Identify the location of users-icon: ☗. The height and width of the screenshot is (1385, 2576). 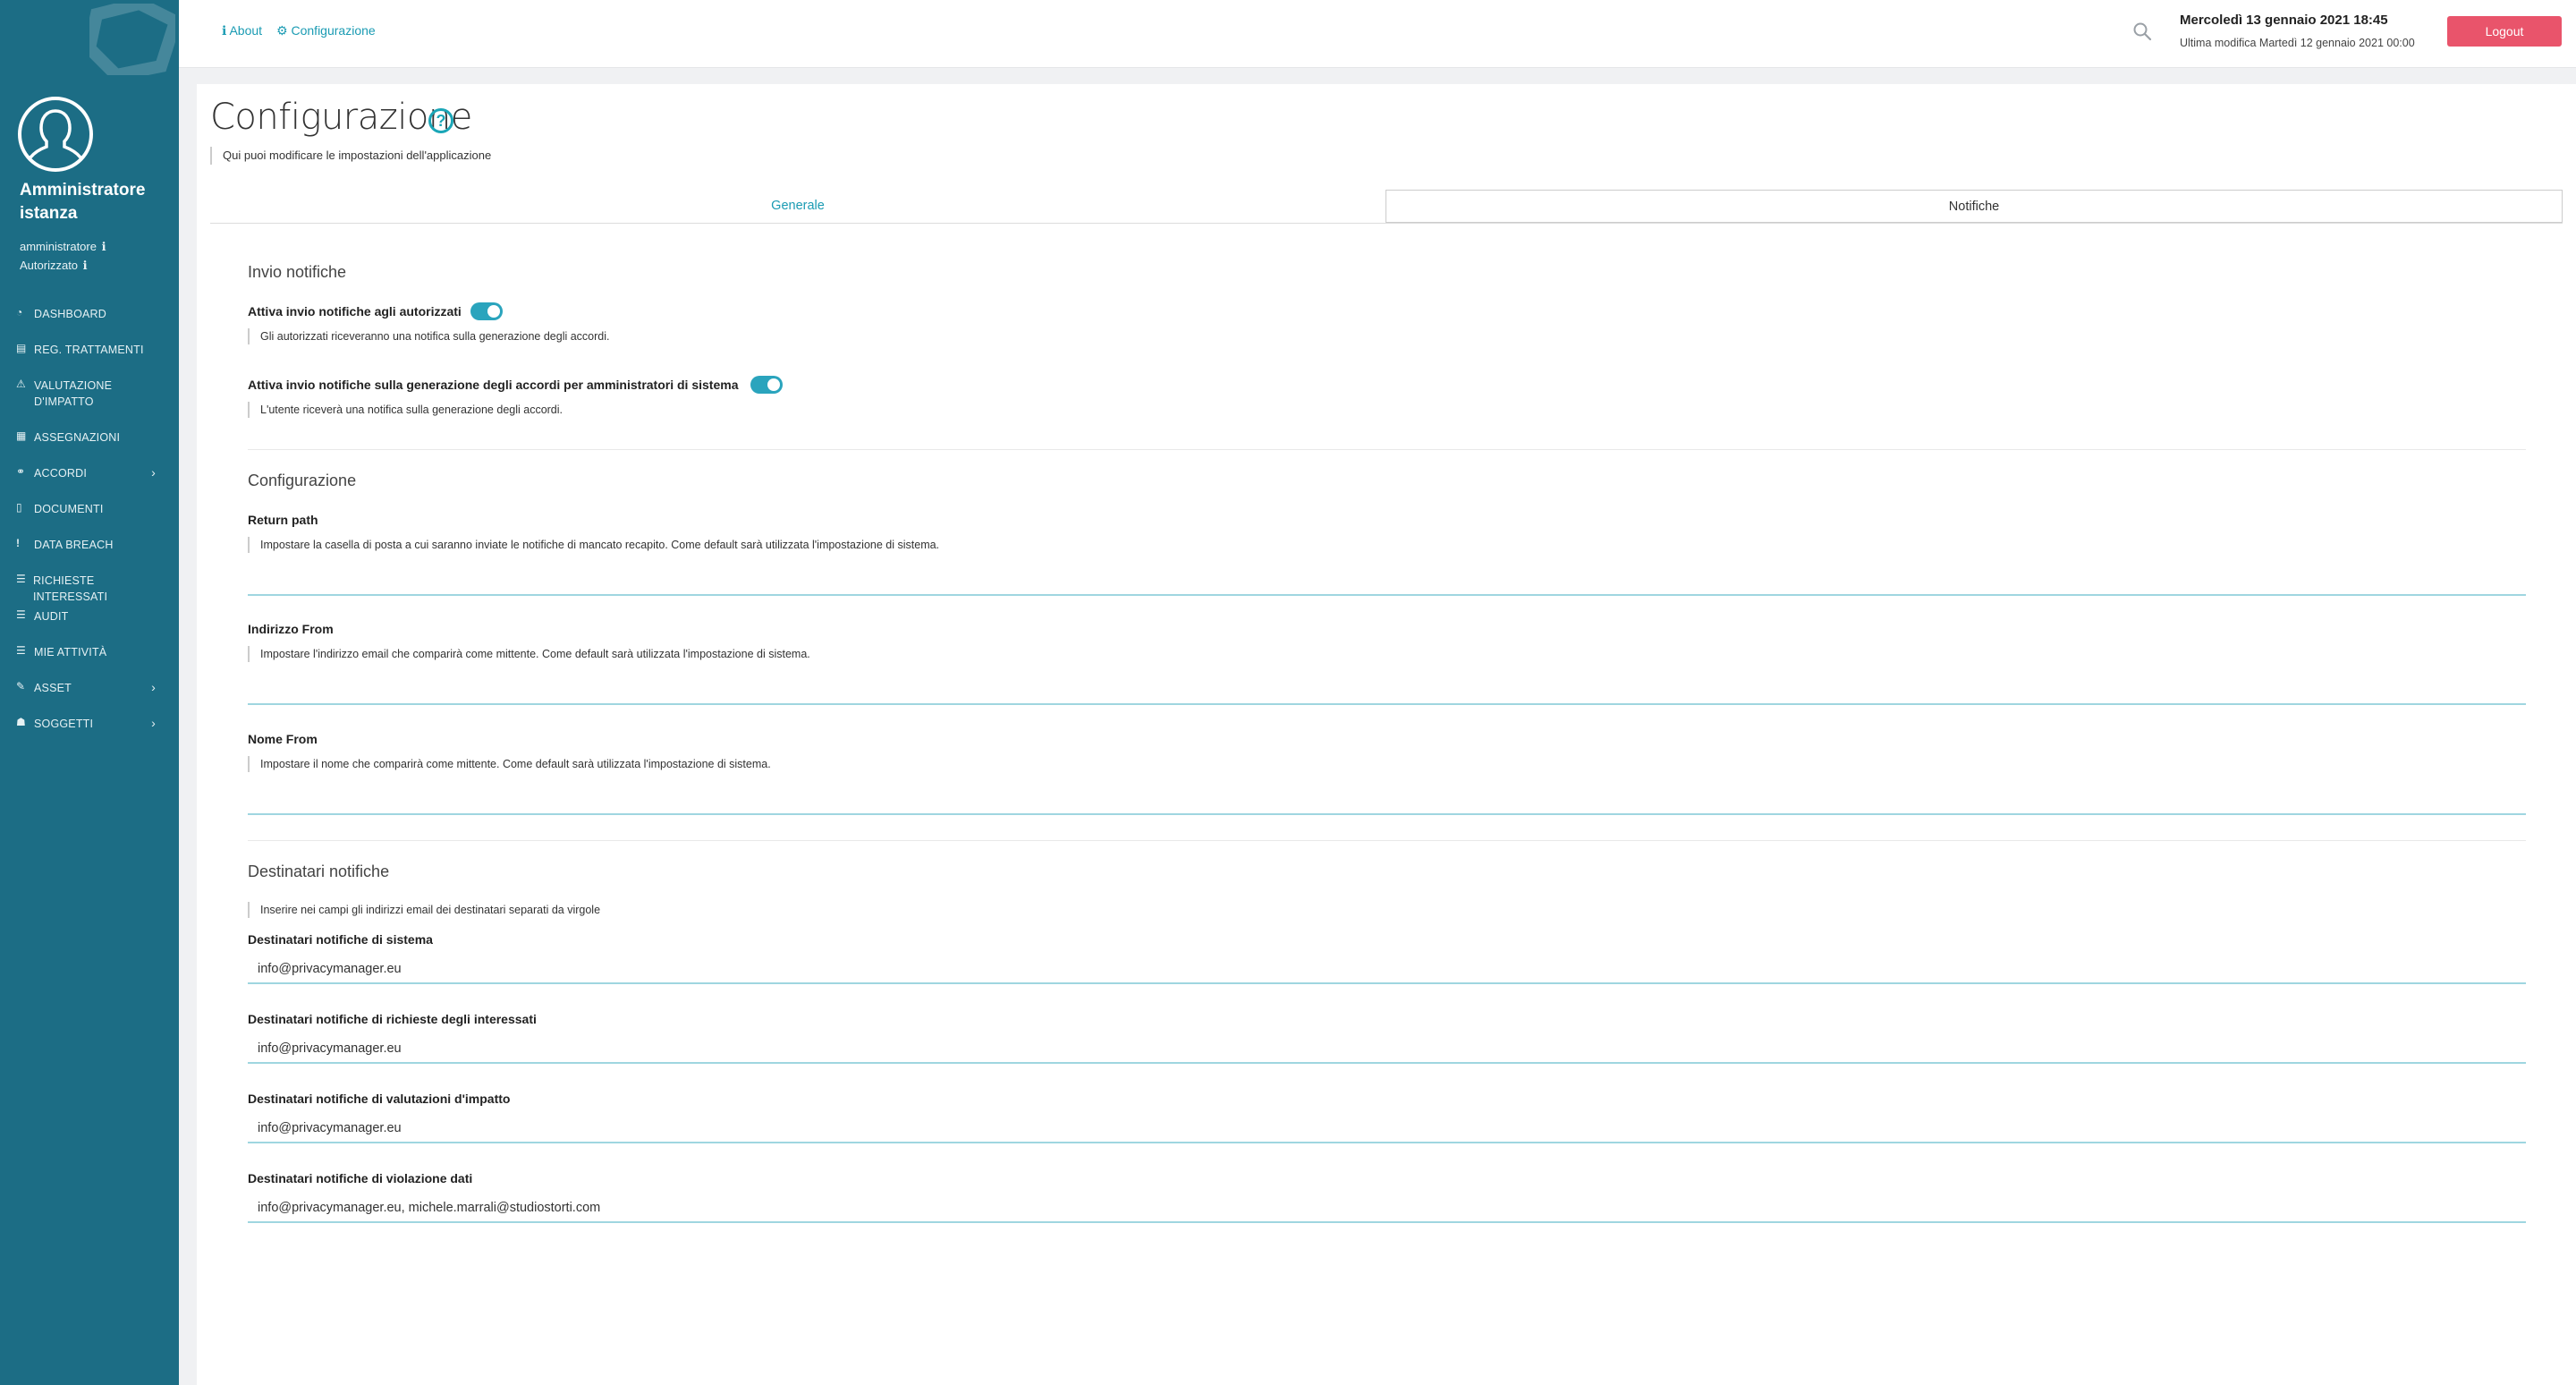
(21, 722).